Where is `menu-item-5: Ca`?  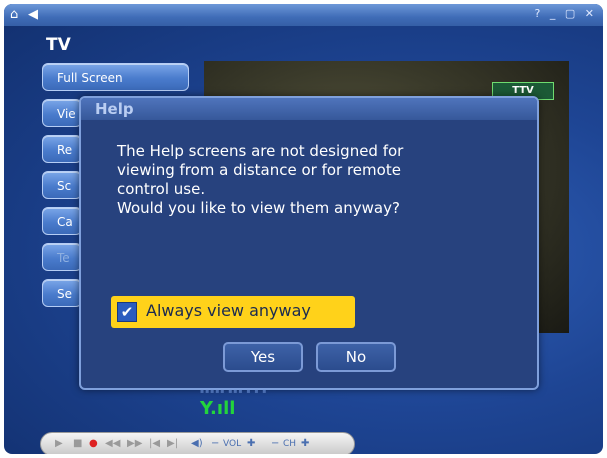 menu-item-5: Ca is located at coordinates (62, 221).